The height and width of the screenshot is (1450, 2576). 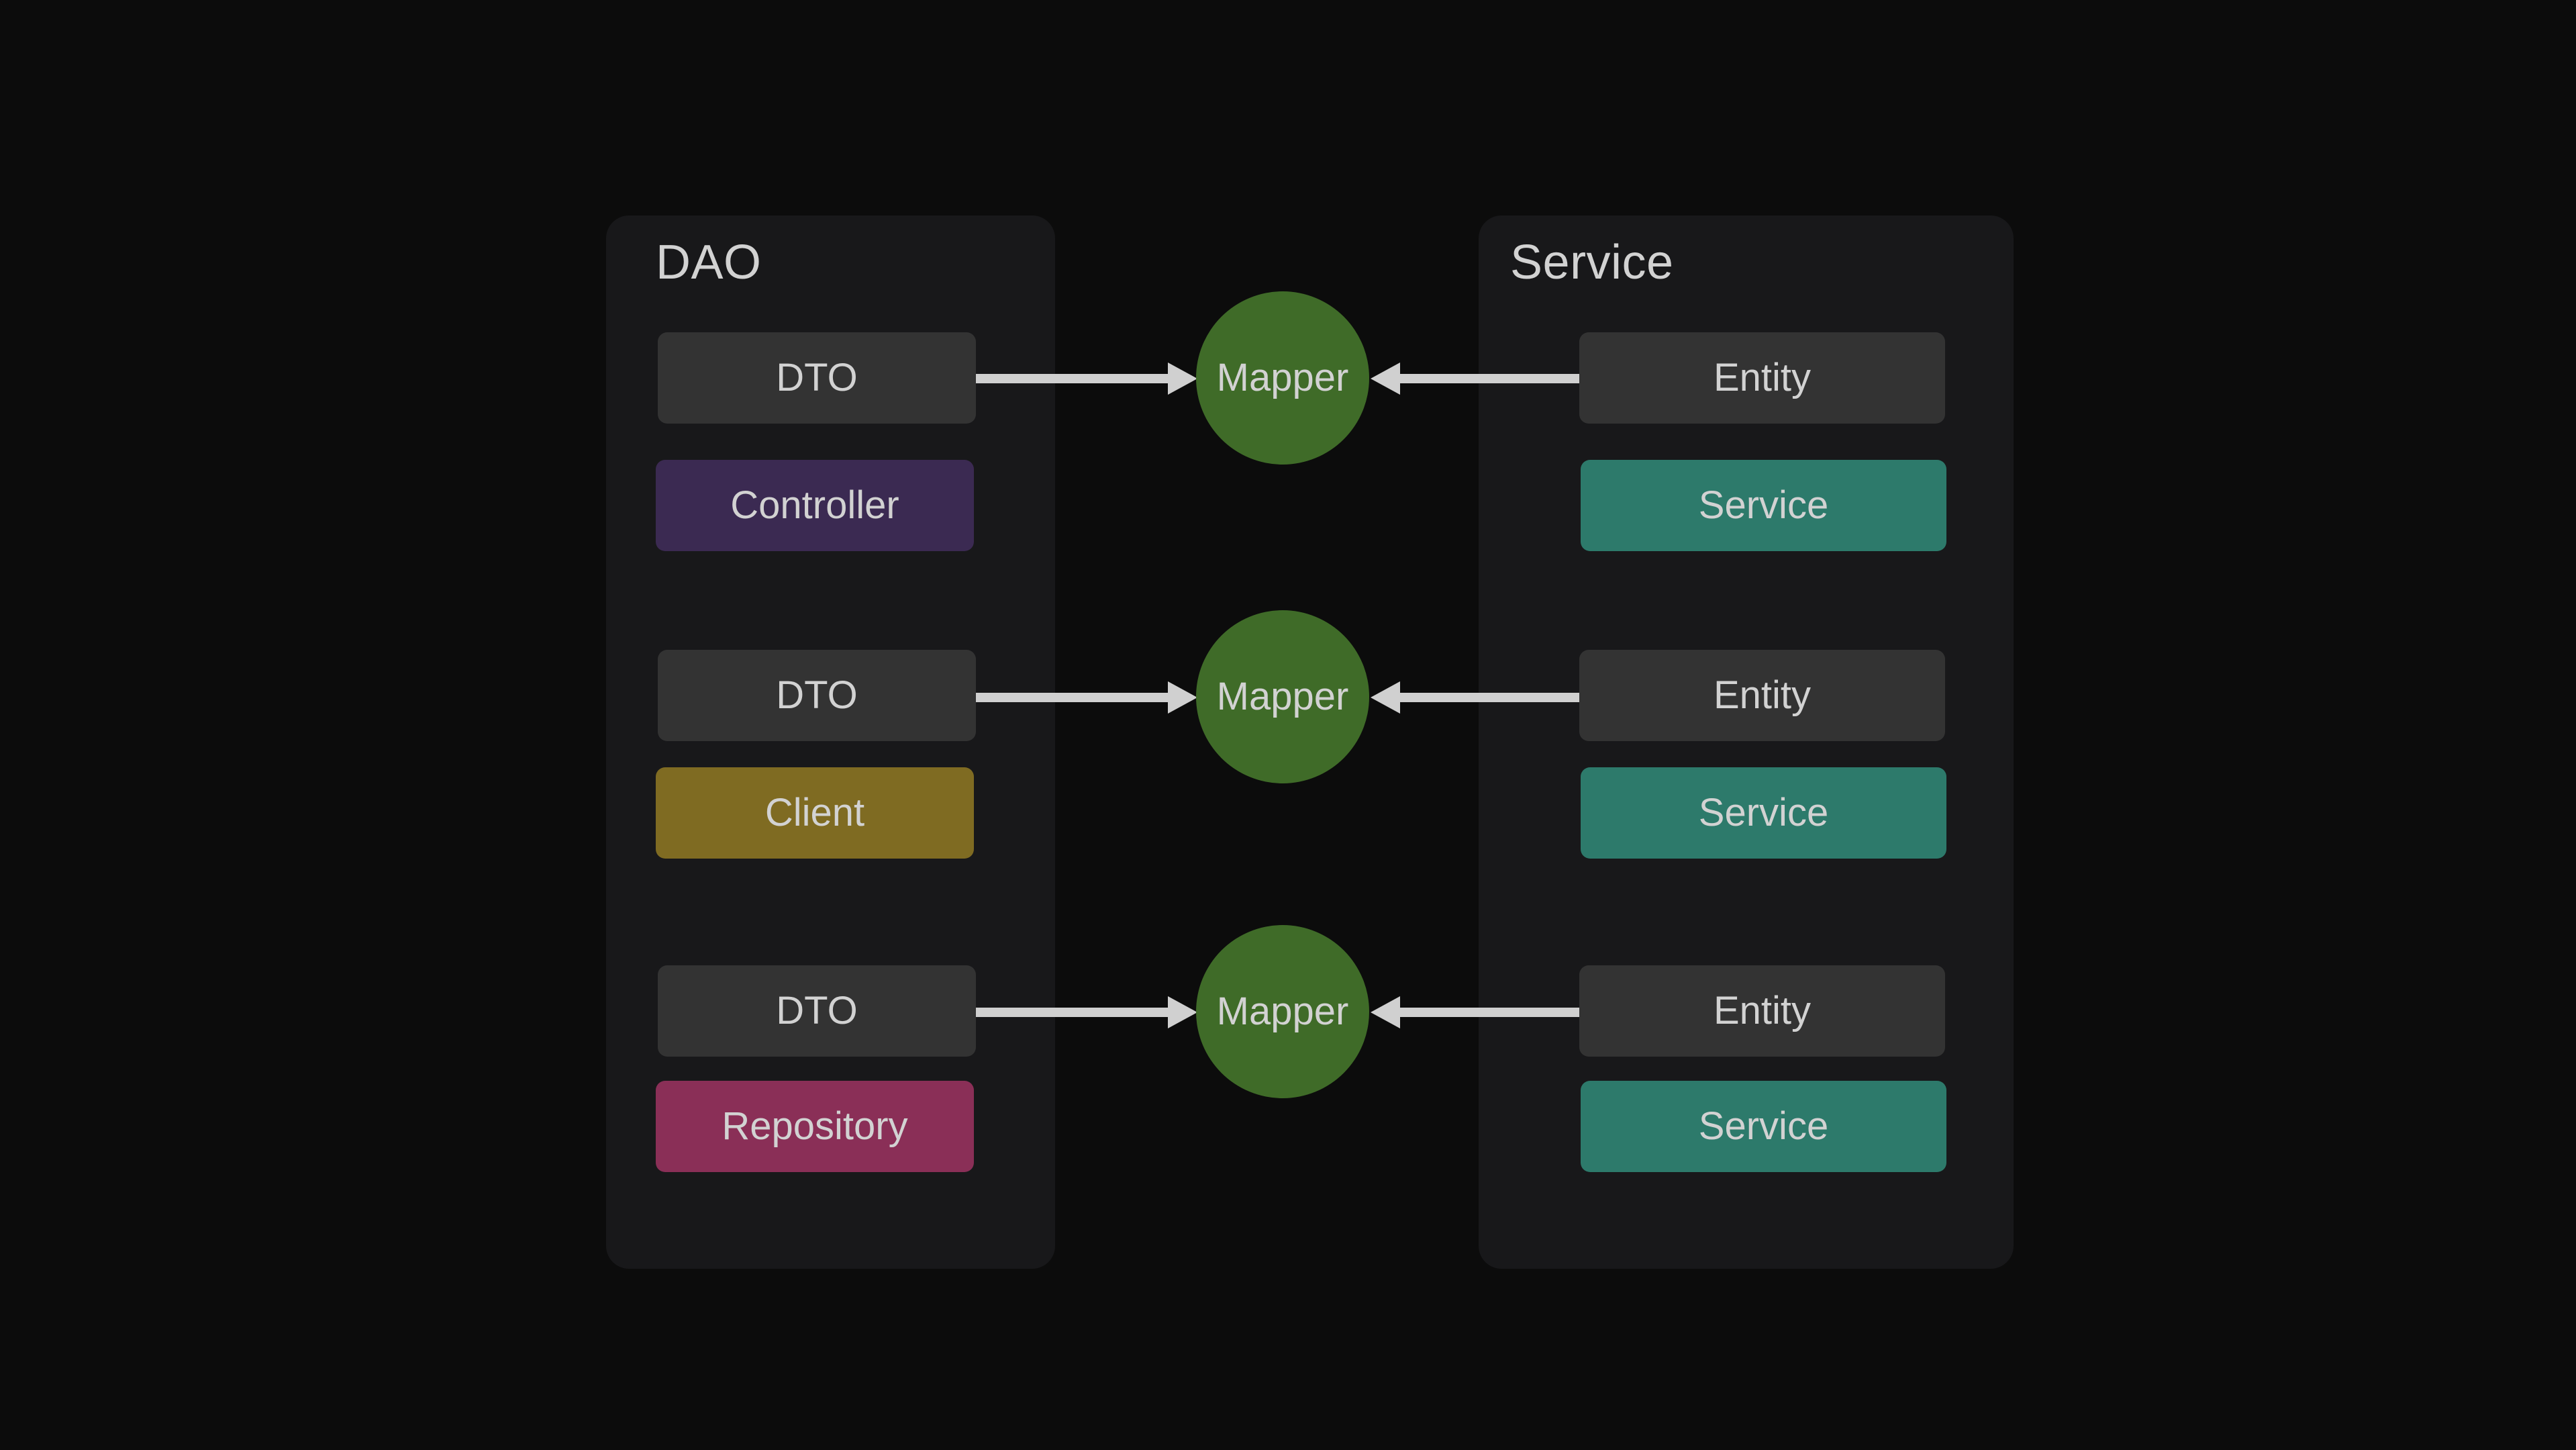 What do you see at coordinates (1762, 1011) in the screenshot?
I see `node-entity-3: Entity` at bounding box center [1762, 1011].